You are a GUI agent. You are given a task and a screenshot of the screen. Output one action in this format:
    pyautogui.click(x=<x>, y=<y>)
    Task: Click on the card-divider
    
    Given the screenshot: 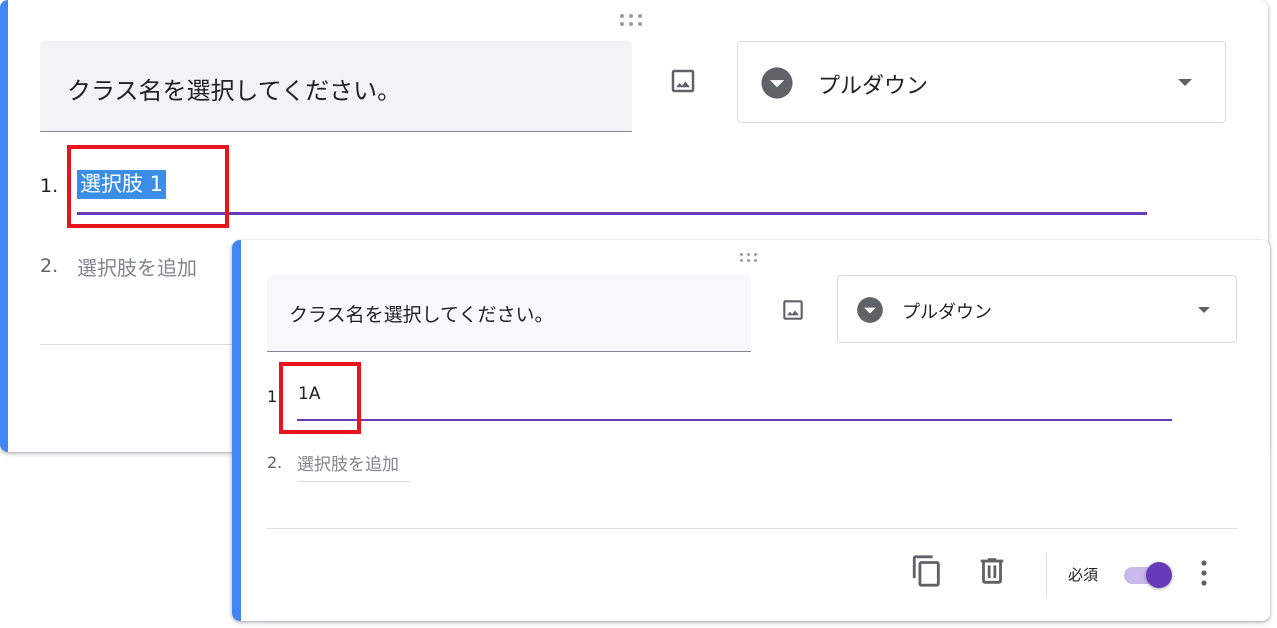 What is the action you would take?
    pyautogui.click(x=752, y=528)
    